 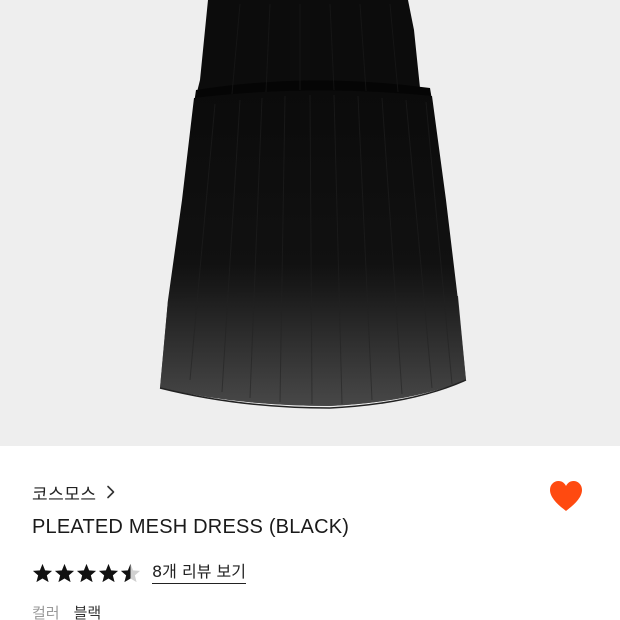 I want to click on brand-link: 코스모스, so click(x=74, y=492).